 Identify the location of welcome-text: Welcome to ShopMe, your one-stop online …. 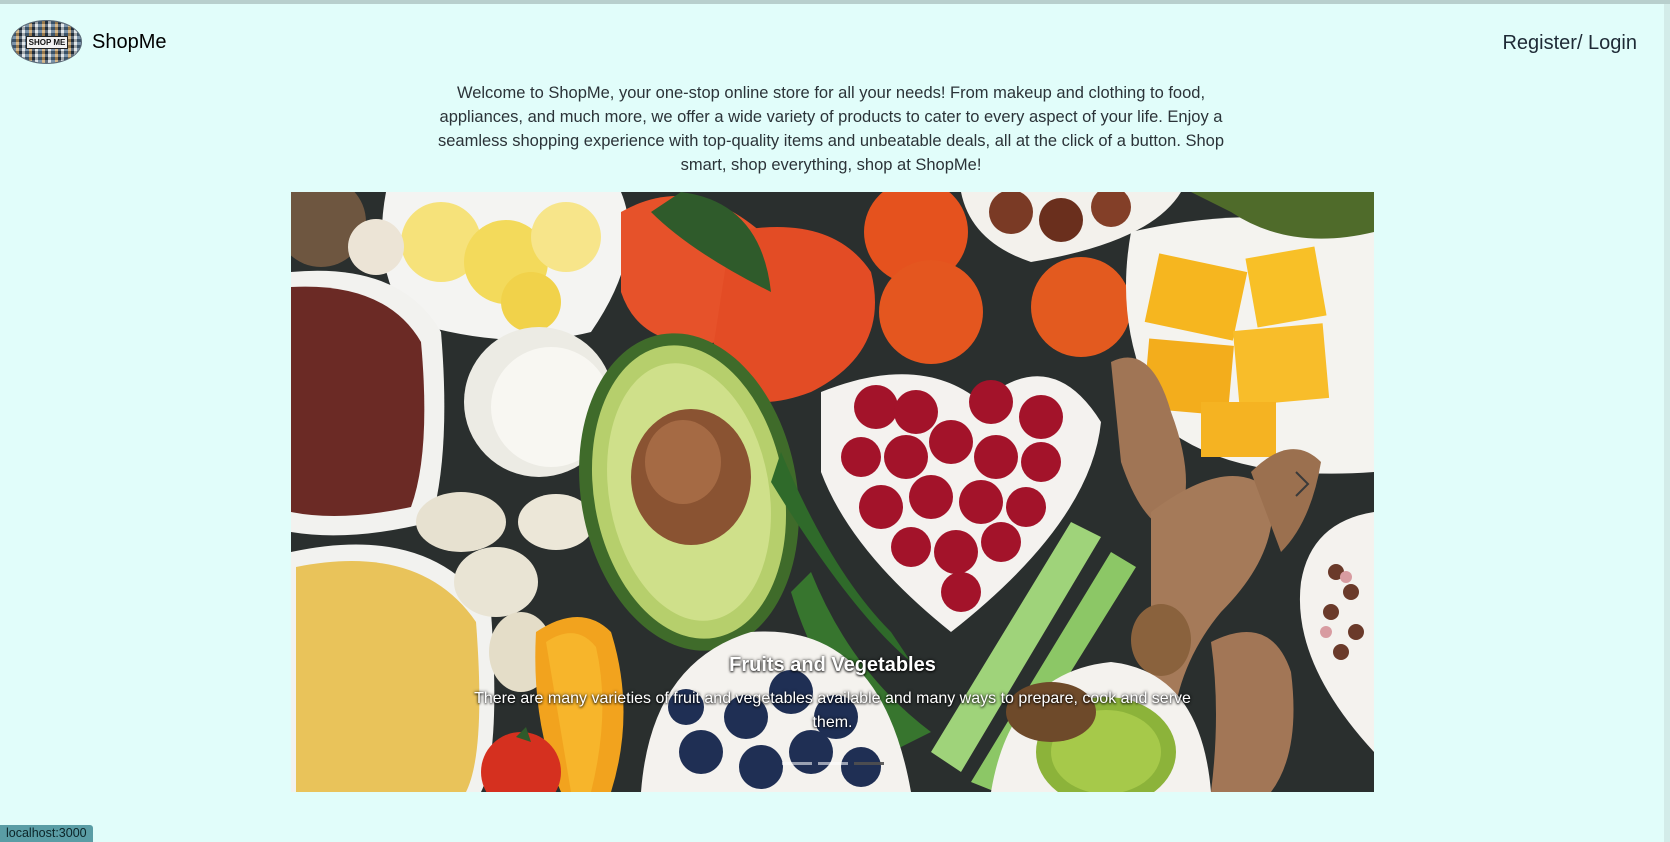
(831, 129).